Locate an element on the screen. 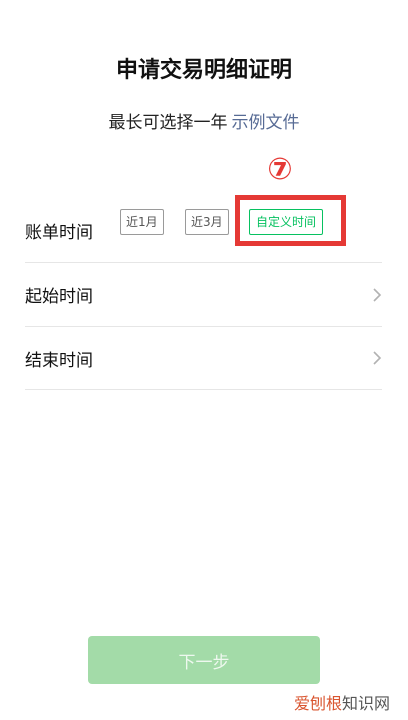 This screenshot has height=720, width=408. step-number-annotation: ⑦ is located at coordinates (280, 169).